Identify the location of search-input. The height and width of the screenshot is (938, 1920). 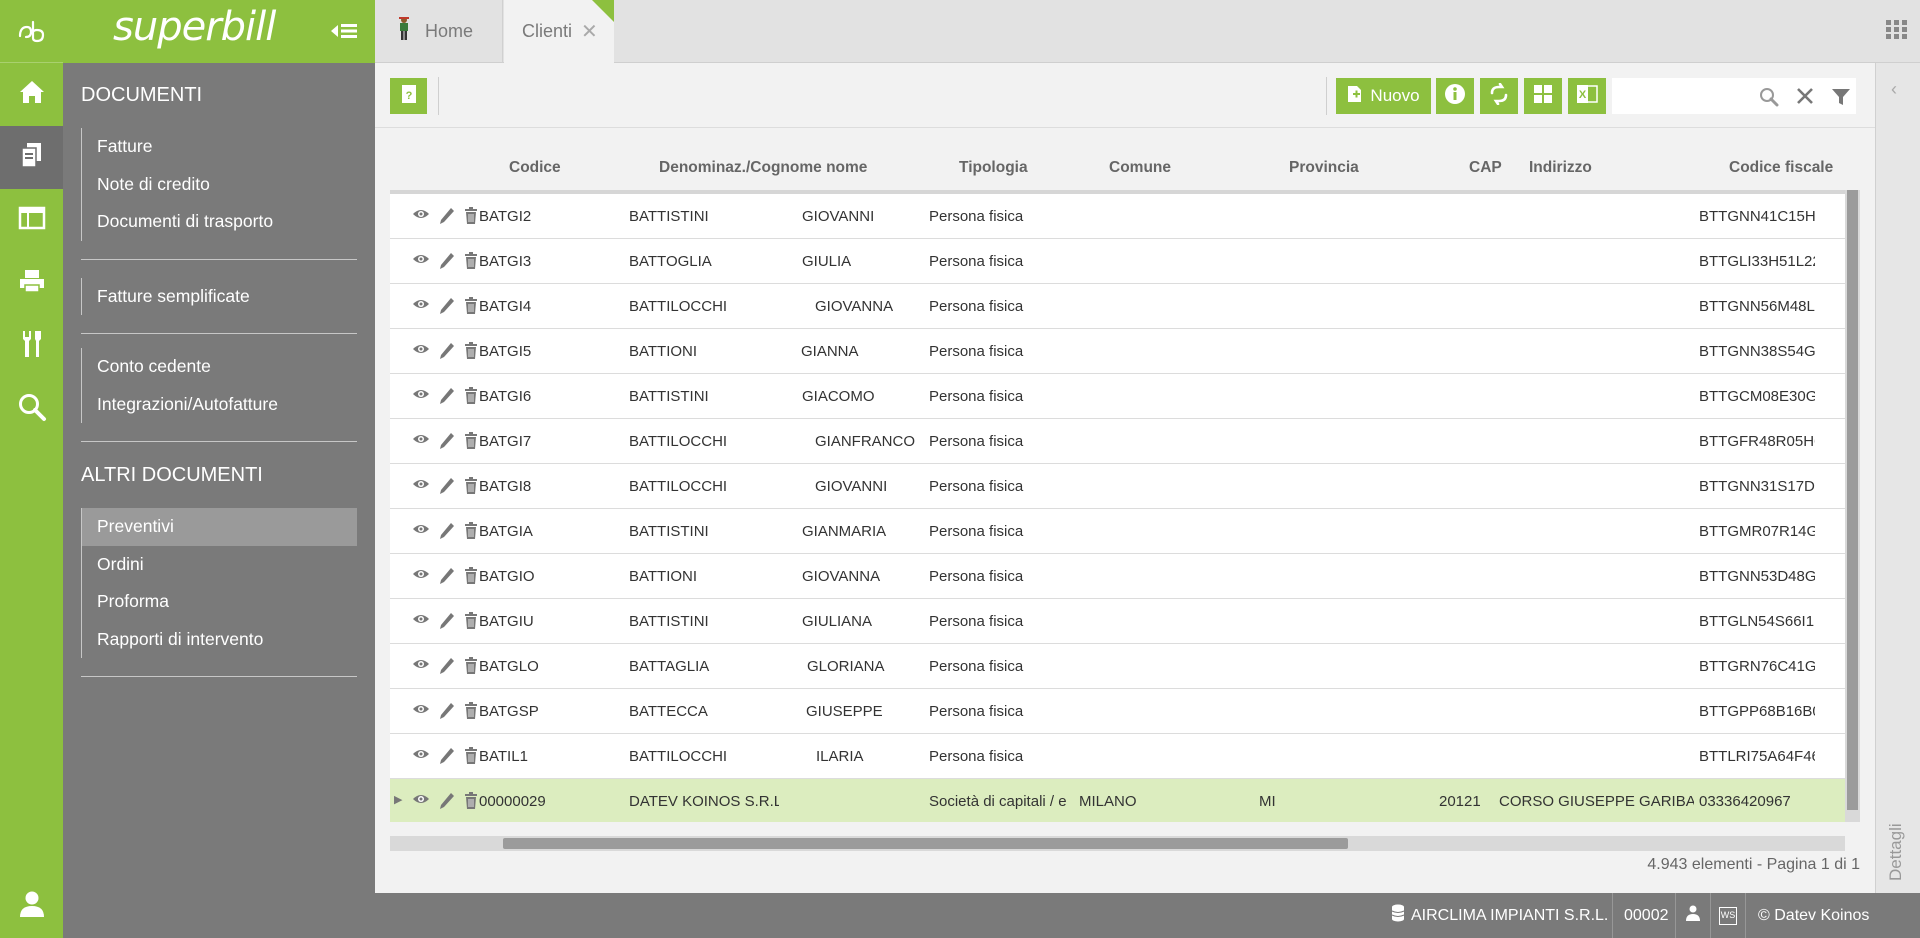
(1692, 96).